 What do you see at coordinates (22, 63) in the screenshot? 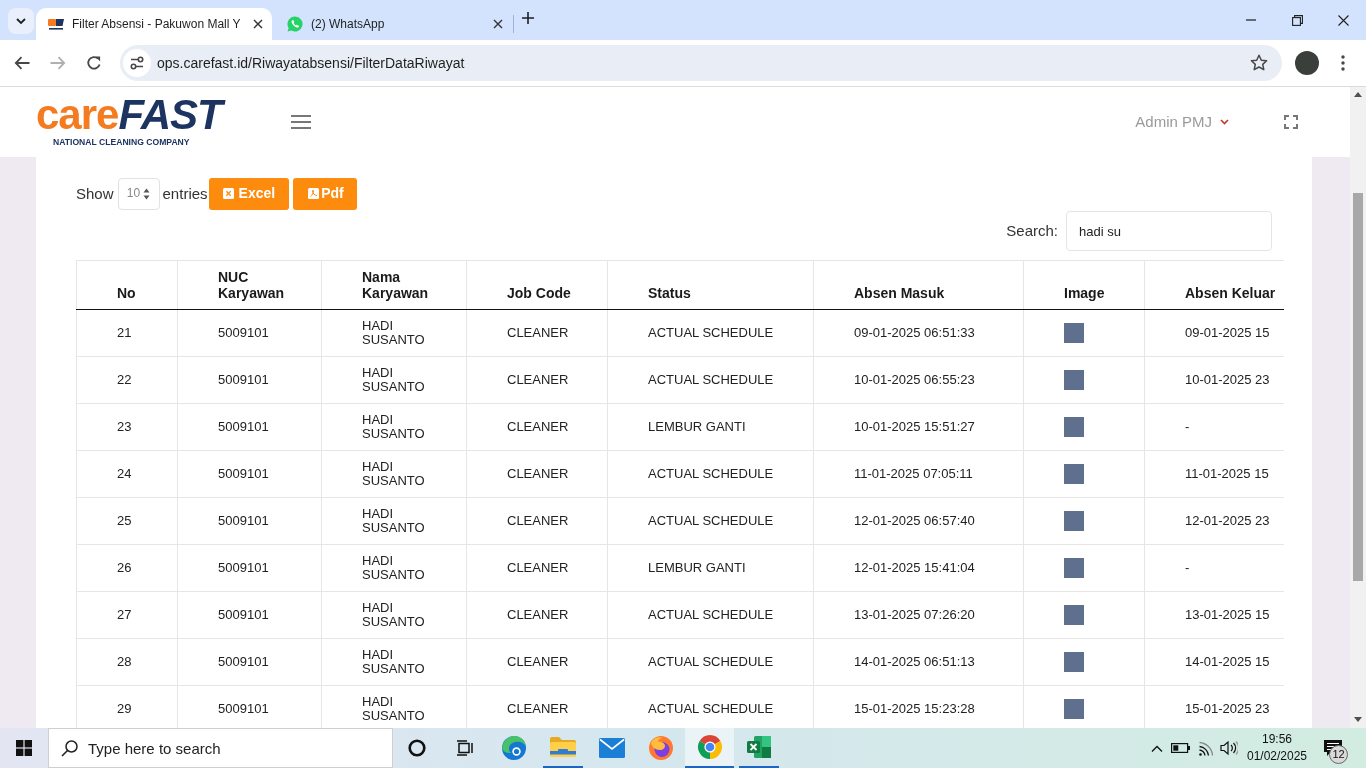
I see `back-arrow-icon` at bounding box center [22, 63].